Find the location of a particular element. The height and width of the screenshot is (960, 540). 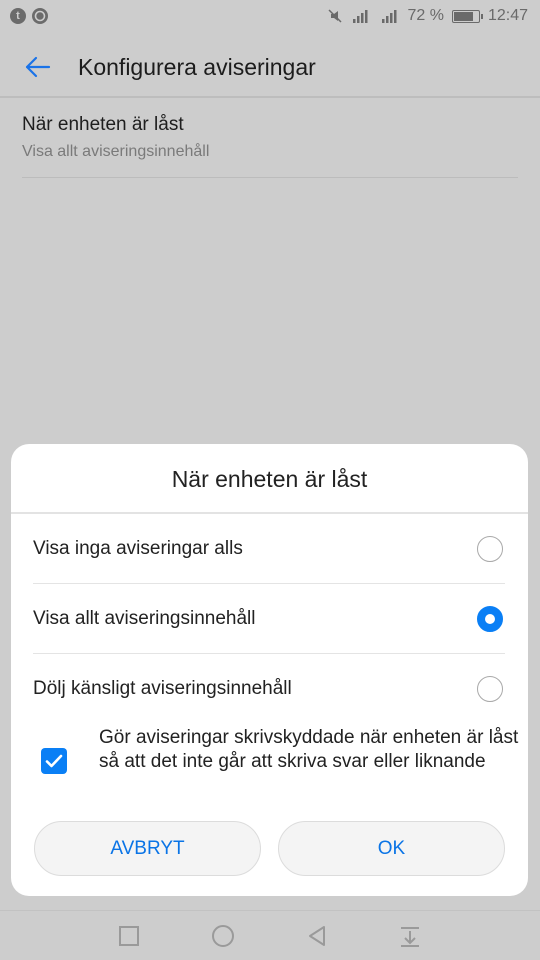

dialog-title: När enheten är låst is located at coordinates (269, 479).